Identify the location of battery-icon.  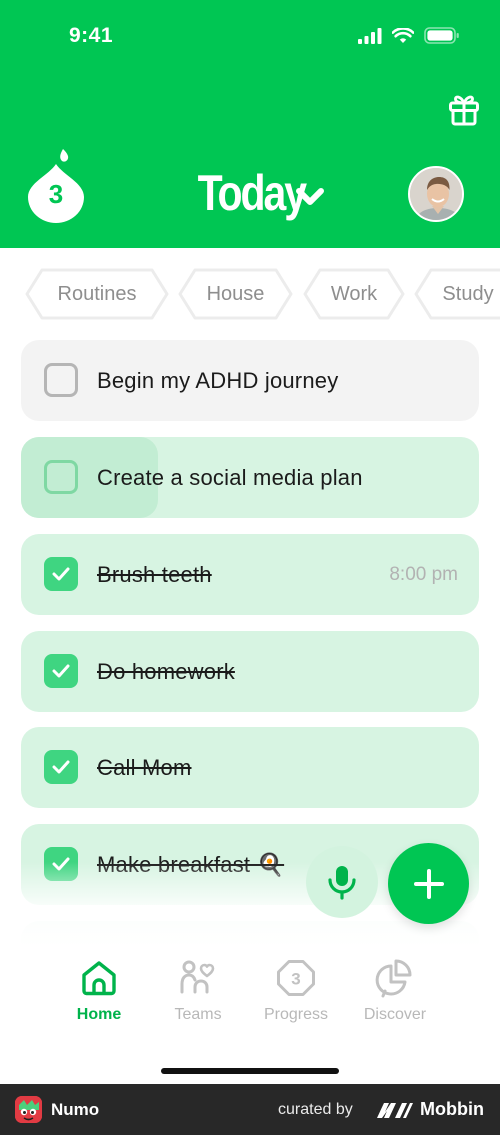
(441, 35).